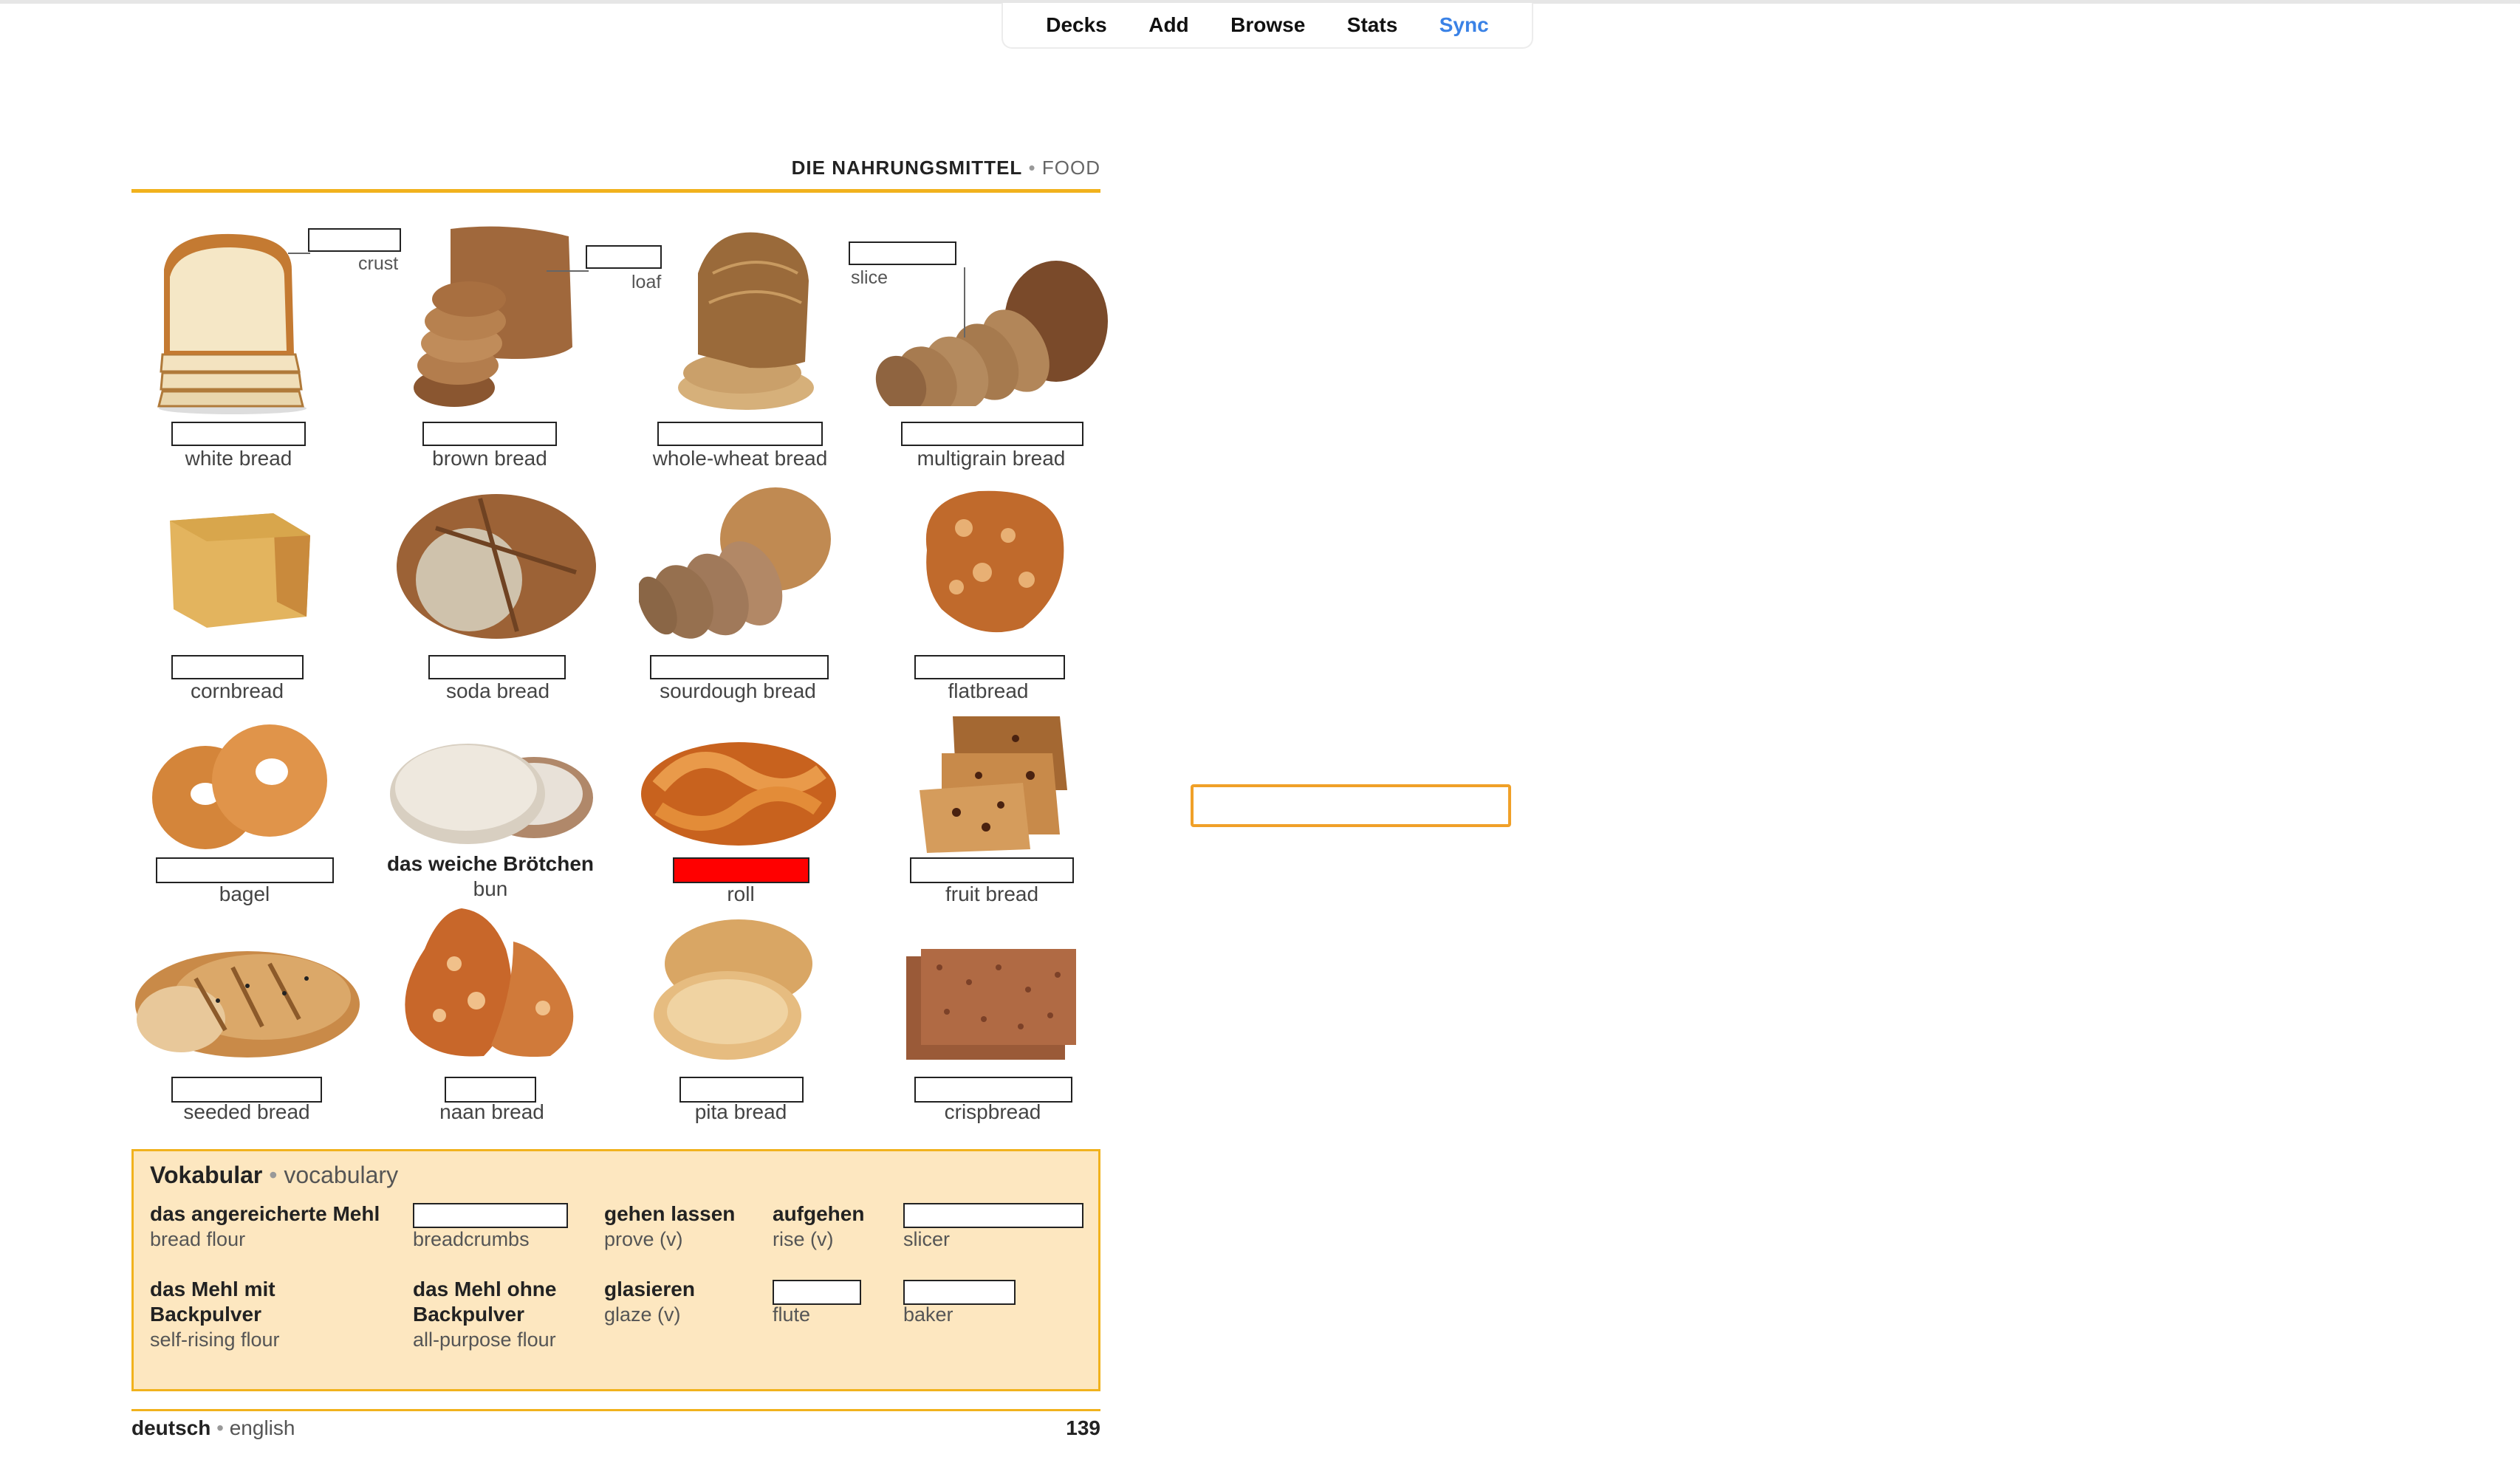 The width and height of the screenshot is (2520, 1474). What do you see at coordinates (213, 1428) in the screenshot?
I see `footer-languages: deutsch • english` at bounding box center [213, 1428].